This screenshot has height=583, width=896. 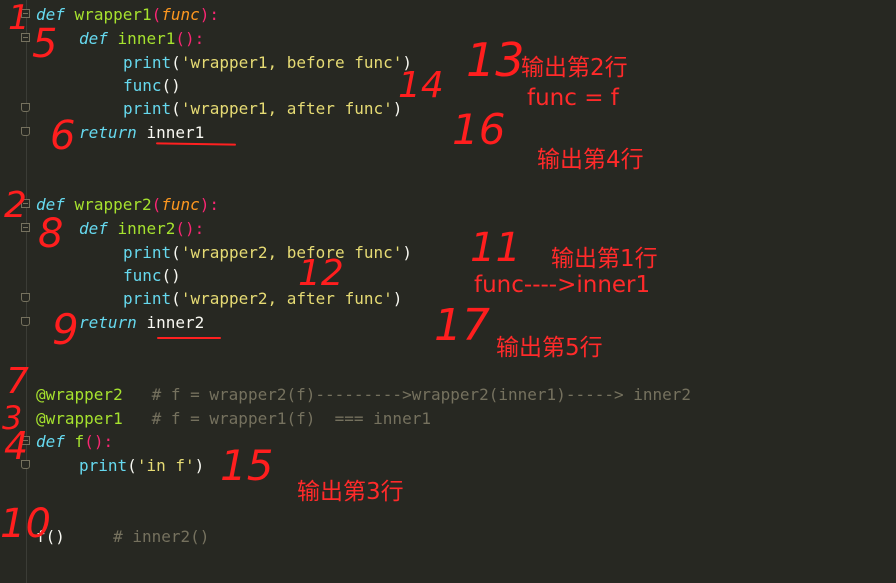 What do you see at coordinates (19, 19) in the screenshot?
I see `step-number: 1` at bounding box center [19, 19].